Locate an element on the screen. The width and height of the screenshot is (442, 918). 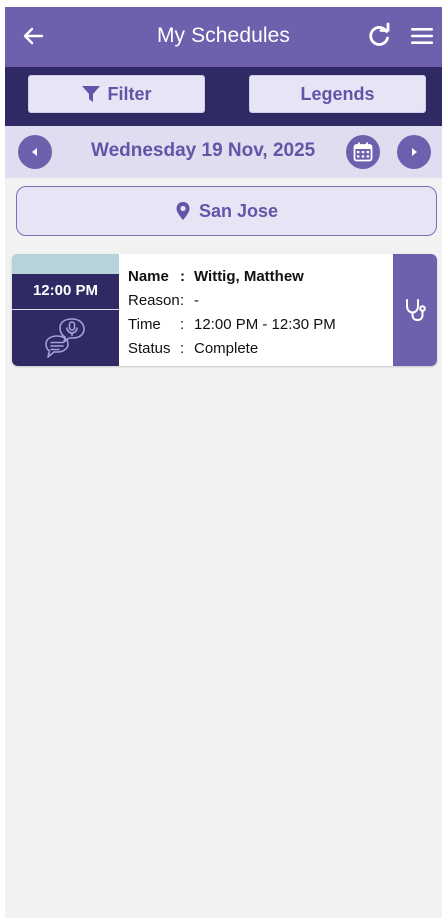
time-row: Time : 12:00 PM - 12:30 PM is located at coordinates (263, 324).